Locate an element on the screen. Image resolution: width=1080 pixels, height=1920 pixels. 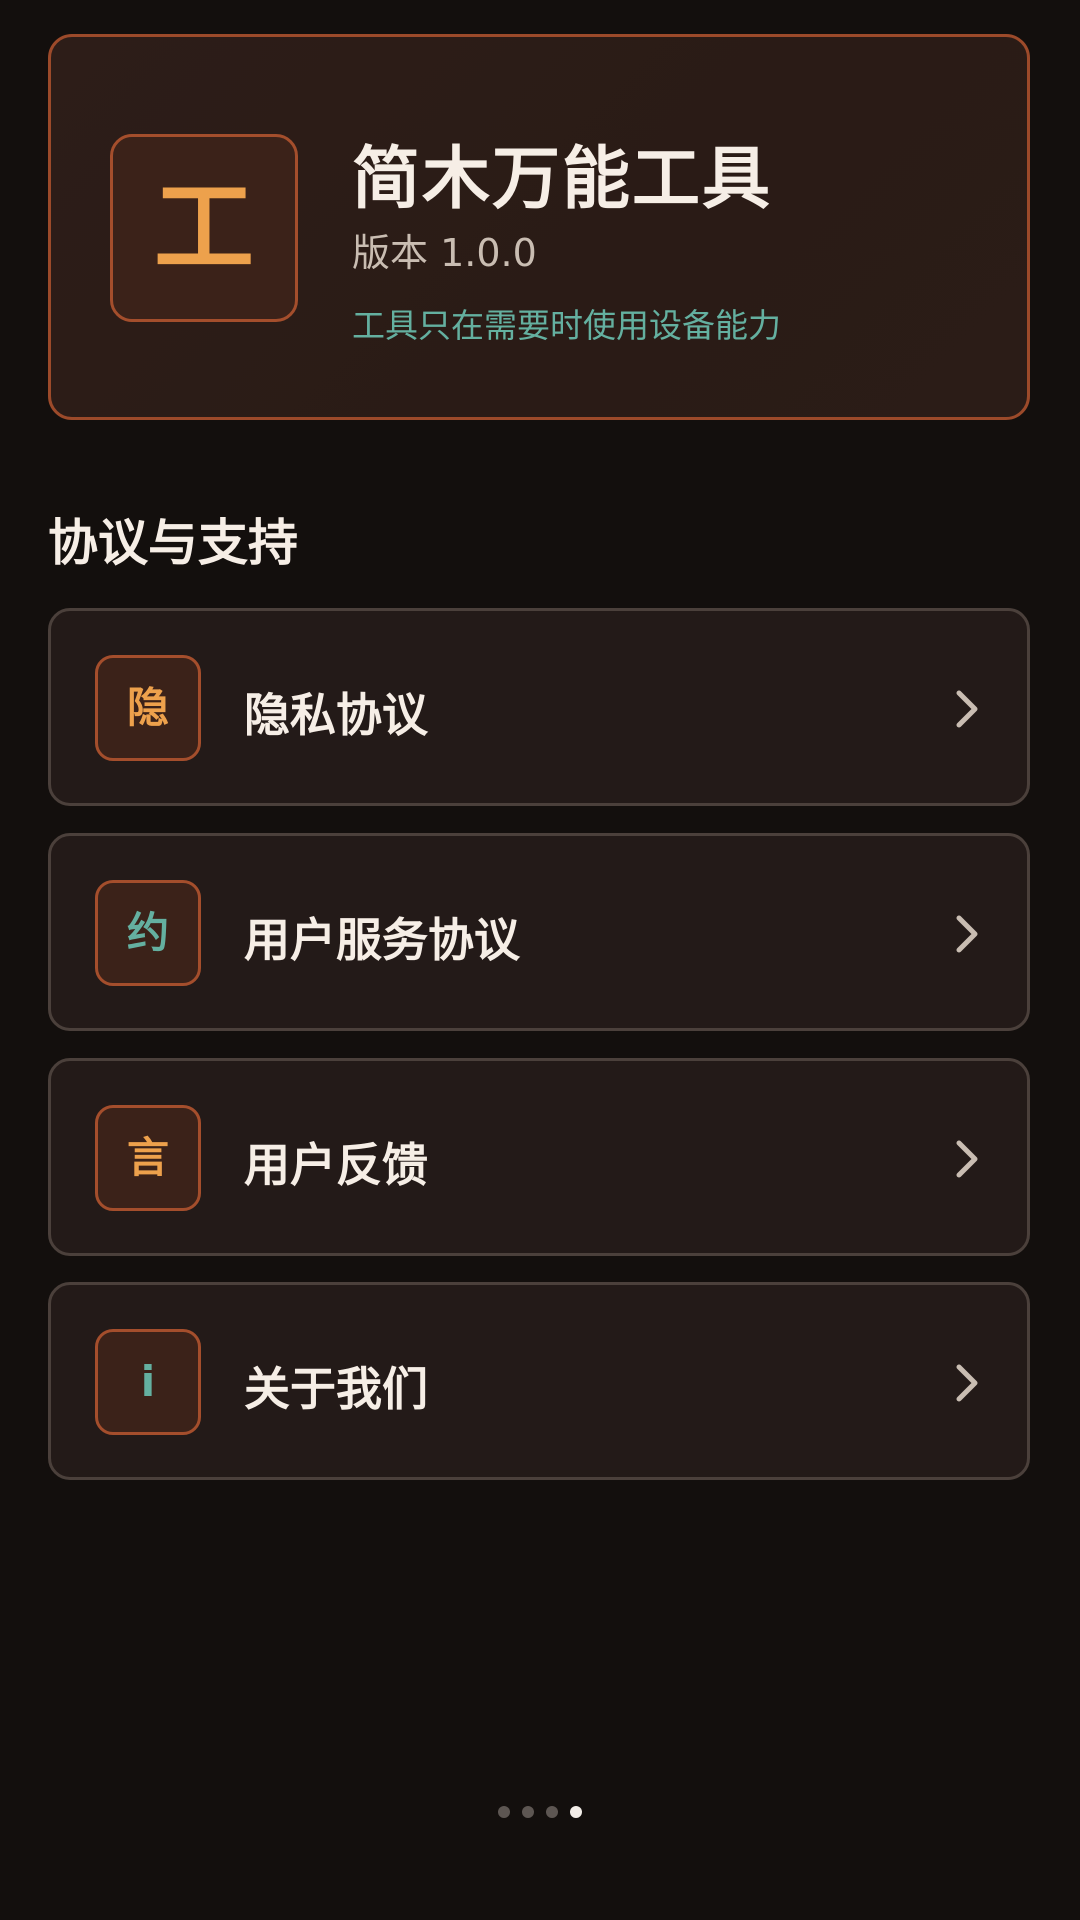
menu-item-label: 用户反馈 is located at coordinates (336, 1165).